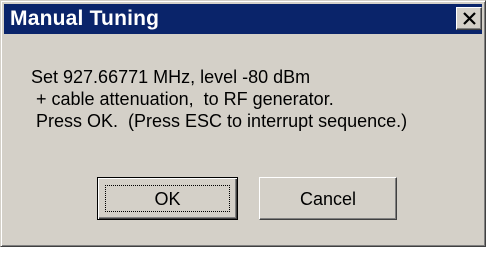  I want to click on cancel-button-label: Cancel, so click(328, 199).